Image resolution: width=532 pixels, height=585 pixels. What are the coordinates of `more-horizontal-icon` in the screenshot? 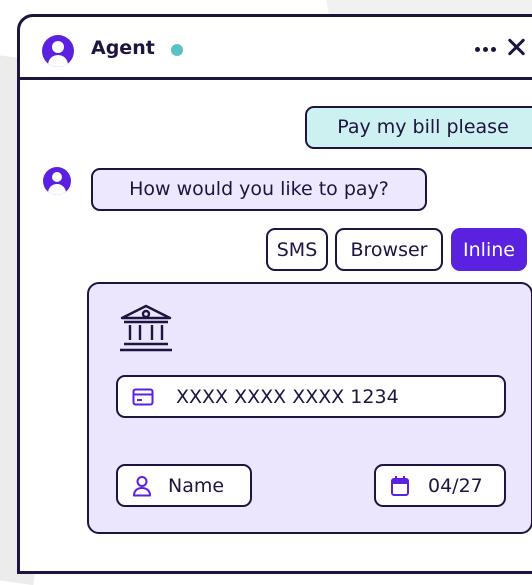 It's located at (486, 50).